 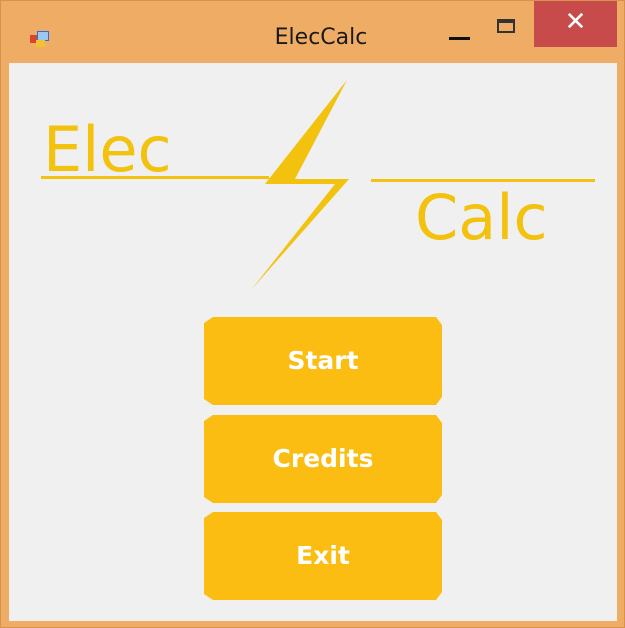 I want to click on exit-button: Exit, so click(x=323, y=556).